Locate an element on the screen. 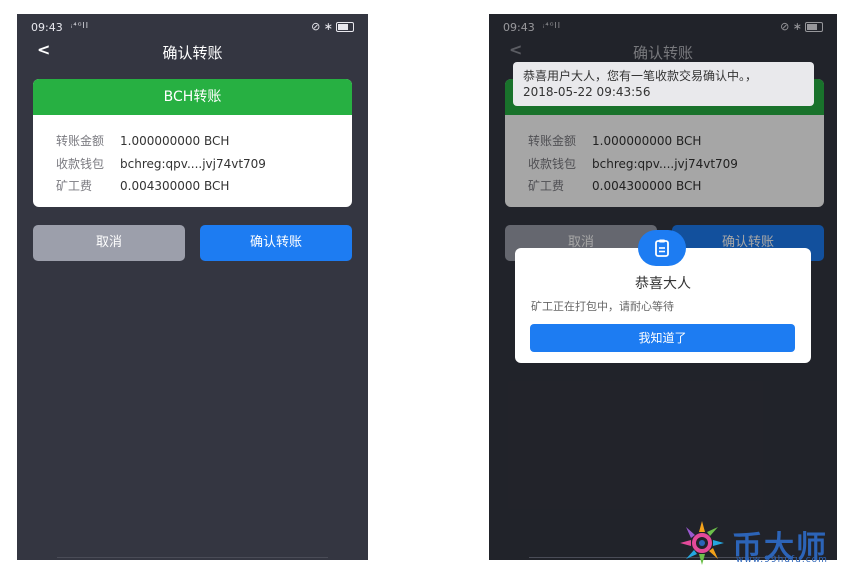  confirm-transfer-button: 确认转账 is located at coordinates (276, 243).